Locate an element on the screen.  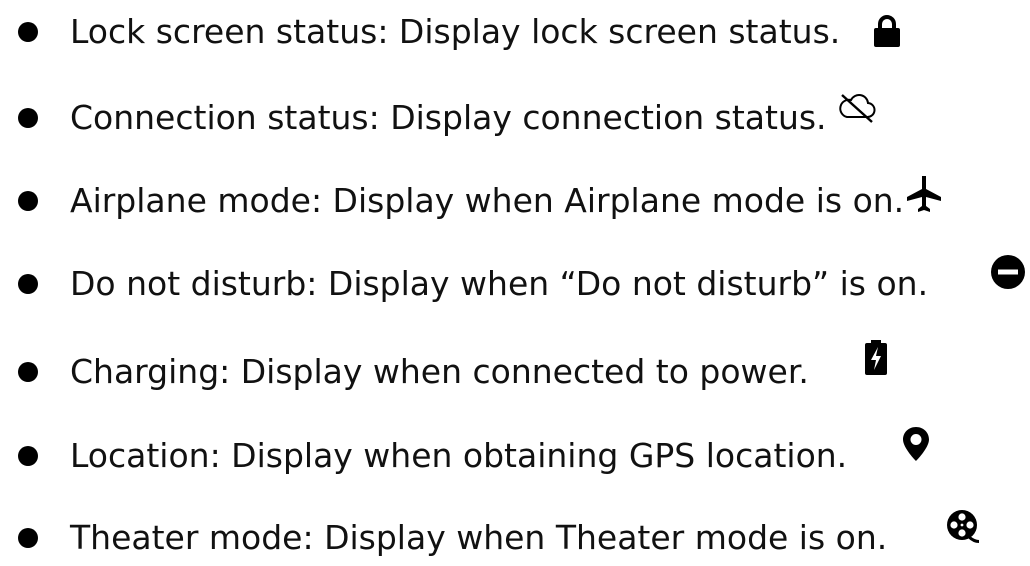
location-pin-icon is located at coordinates (916, 444).